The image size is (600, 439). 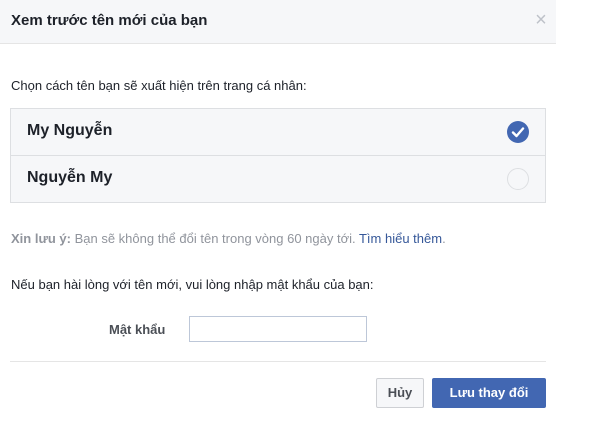 I want to click on name-option-2: Nguyễn My, so click(x=278, y=179).